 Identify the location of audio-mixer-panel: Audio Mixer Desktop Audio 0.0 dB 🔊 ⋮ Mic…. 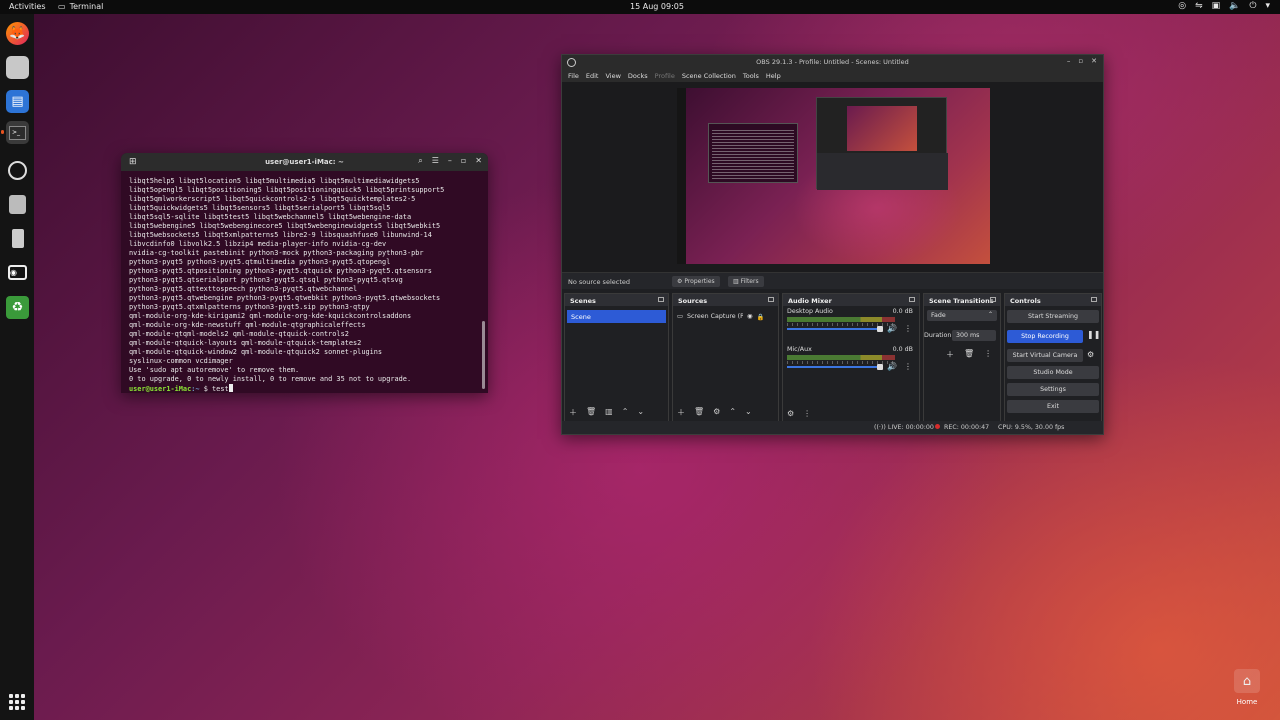
(851, 358).